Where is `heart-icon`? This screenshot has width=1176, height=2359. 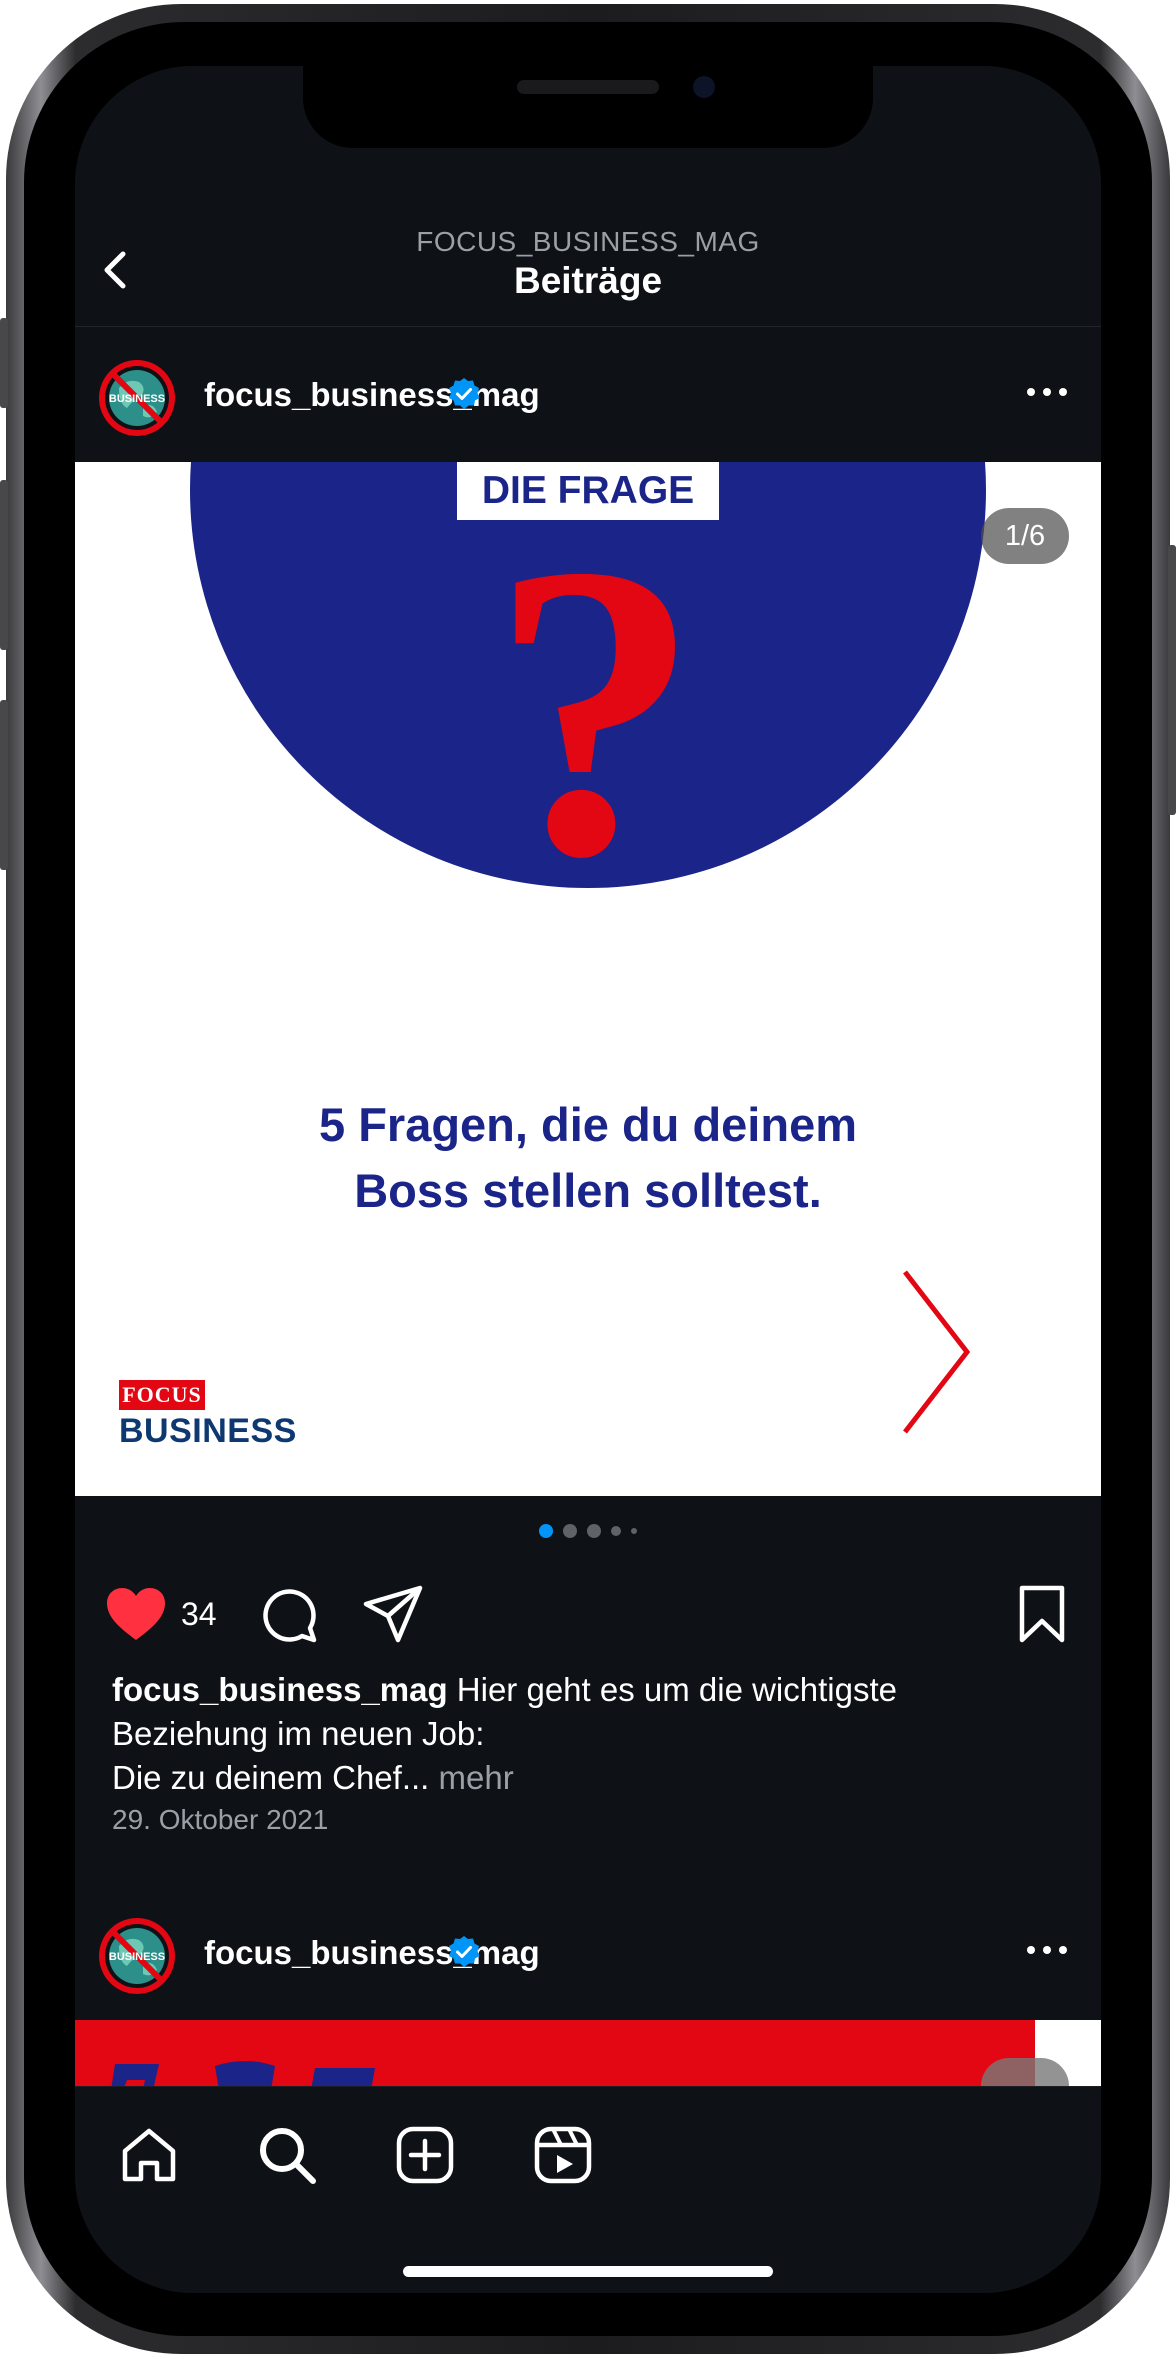 heart-icon is located at coordinates (136, 1614).